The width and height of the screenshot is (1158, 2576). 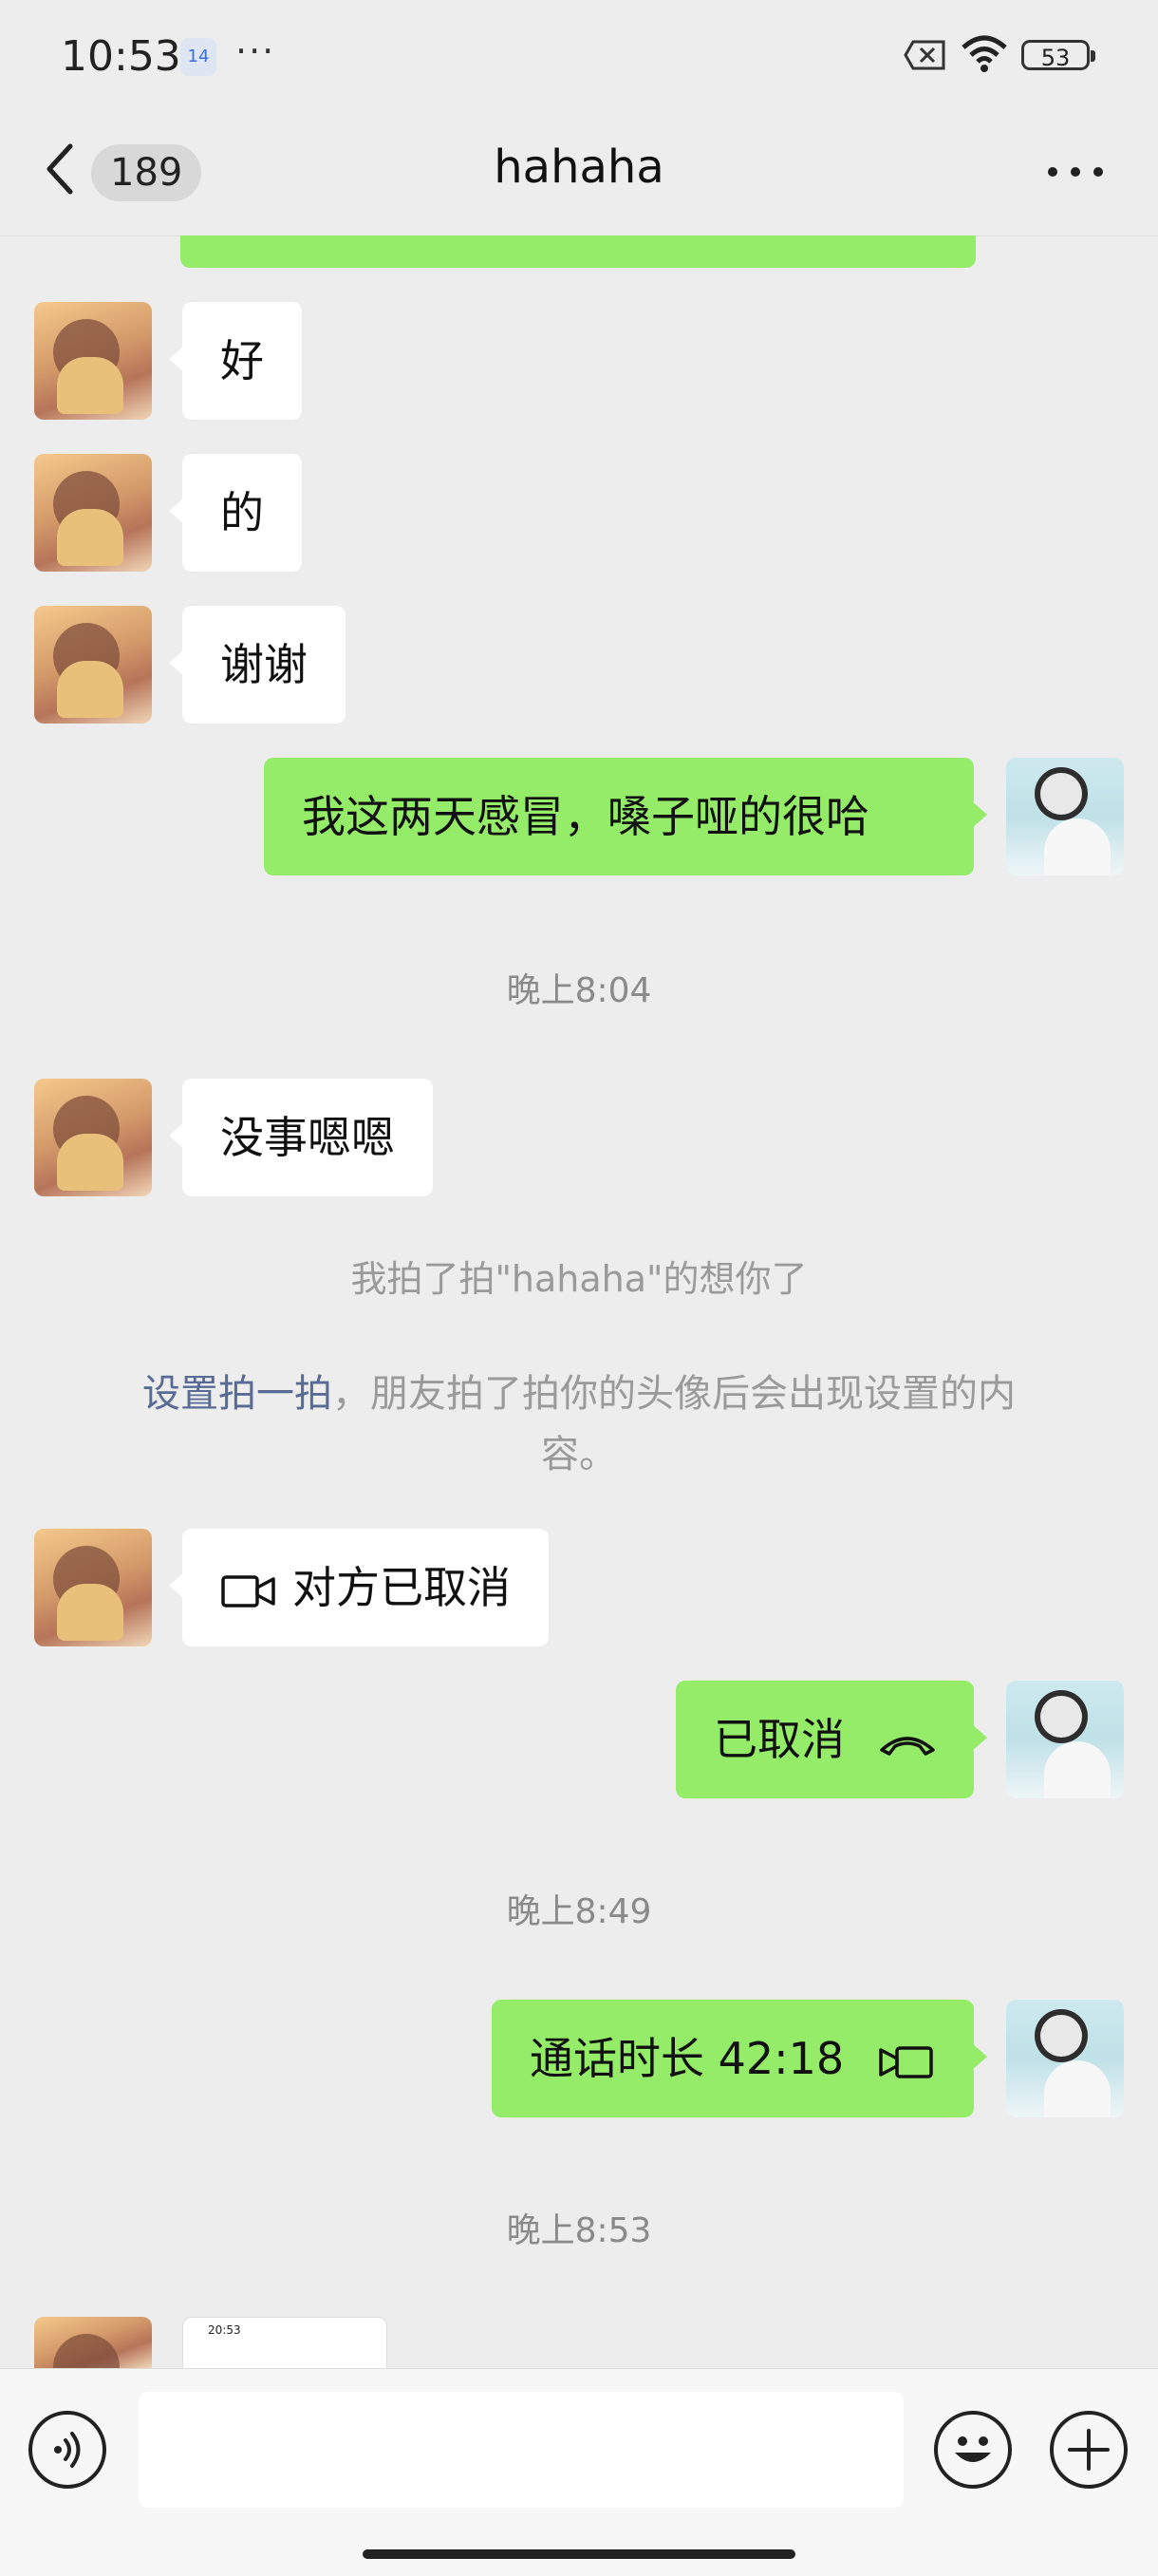 What do you see at coordinates (984, 53) in the screenshot?
I see `wifi-icon` at bounding box center [984, 53].